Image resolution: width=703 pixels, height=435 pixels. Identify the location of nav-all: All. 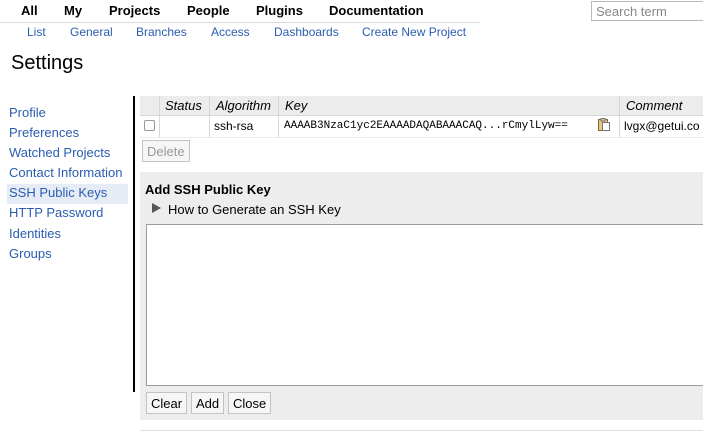
(29, 10).